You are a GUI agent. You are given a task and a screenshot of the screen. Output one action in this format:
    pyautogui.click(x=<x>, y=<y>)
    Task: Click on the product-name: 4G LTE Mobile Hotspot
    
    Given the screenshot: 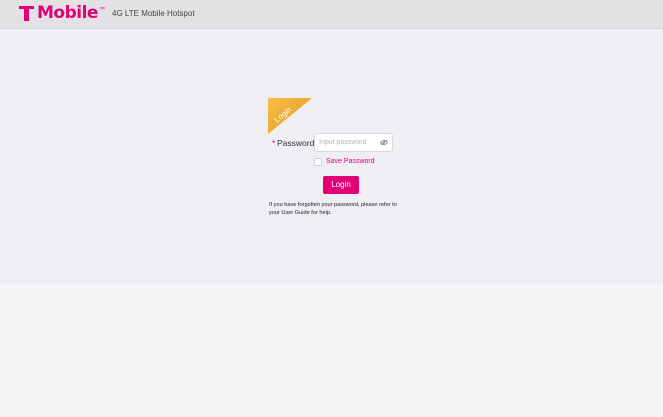 What is the action you would take?
    pyautogui.click(x=153, y=13)
    